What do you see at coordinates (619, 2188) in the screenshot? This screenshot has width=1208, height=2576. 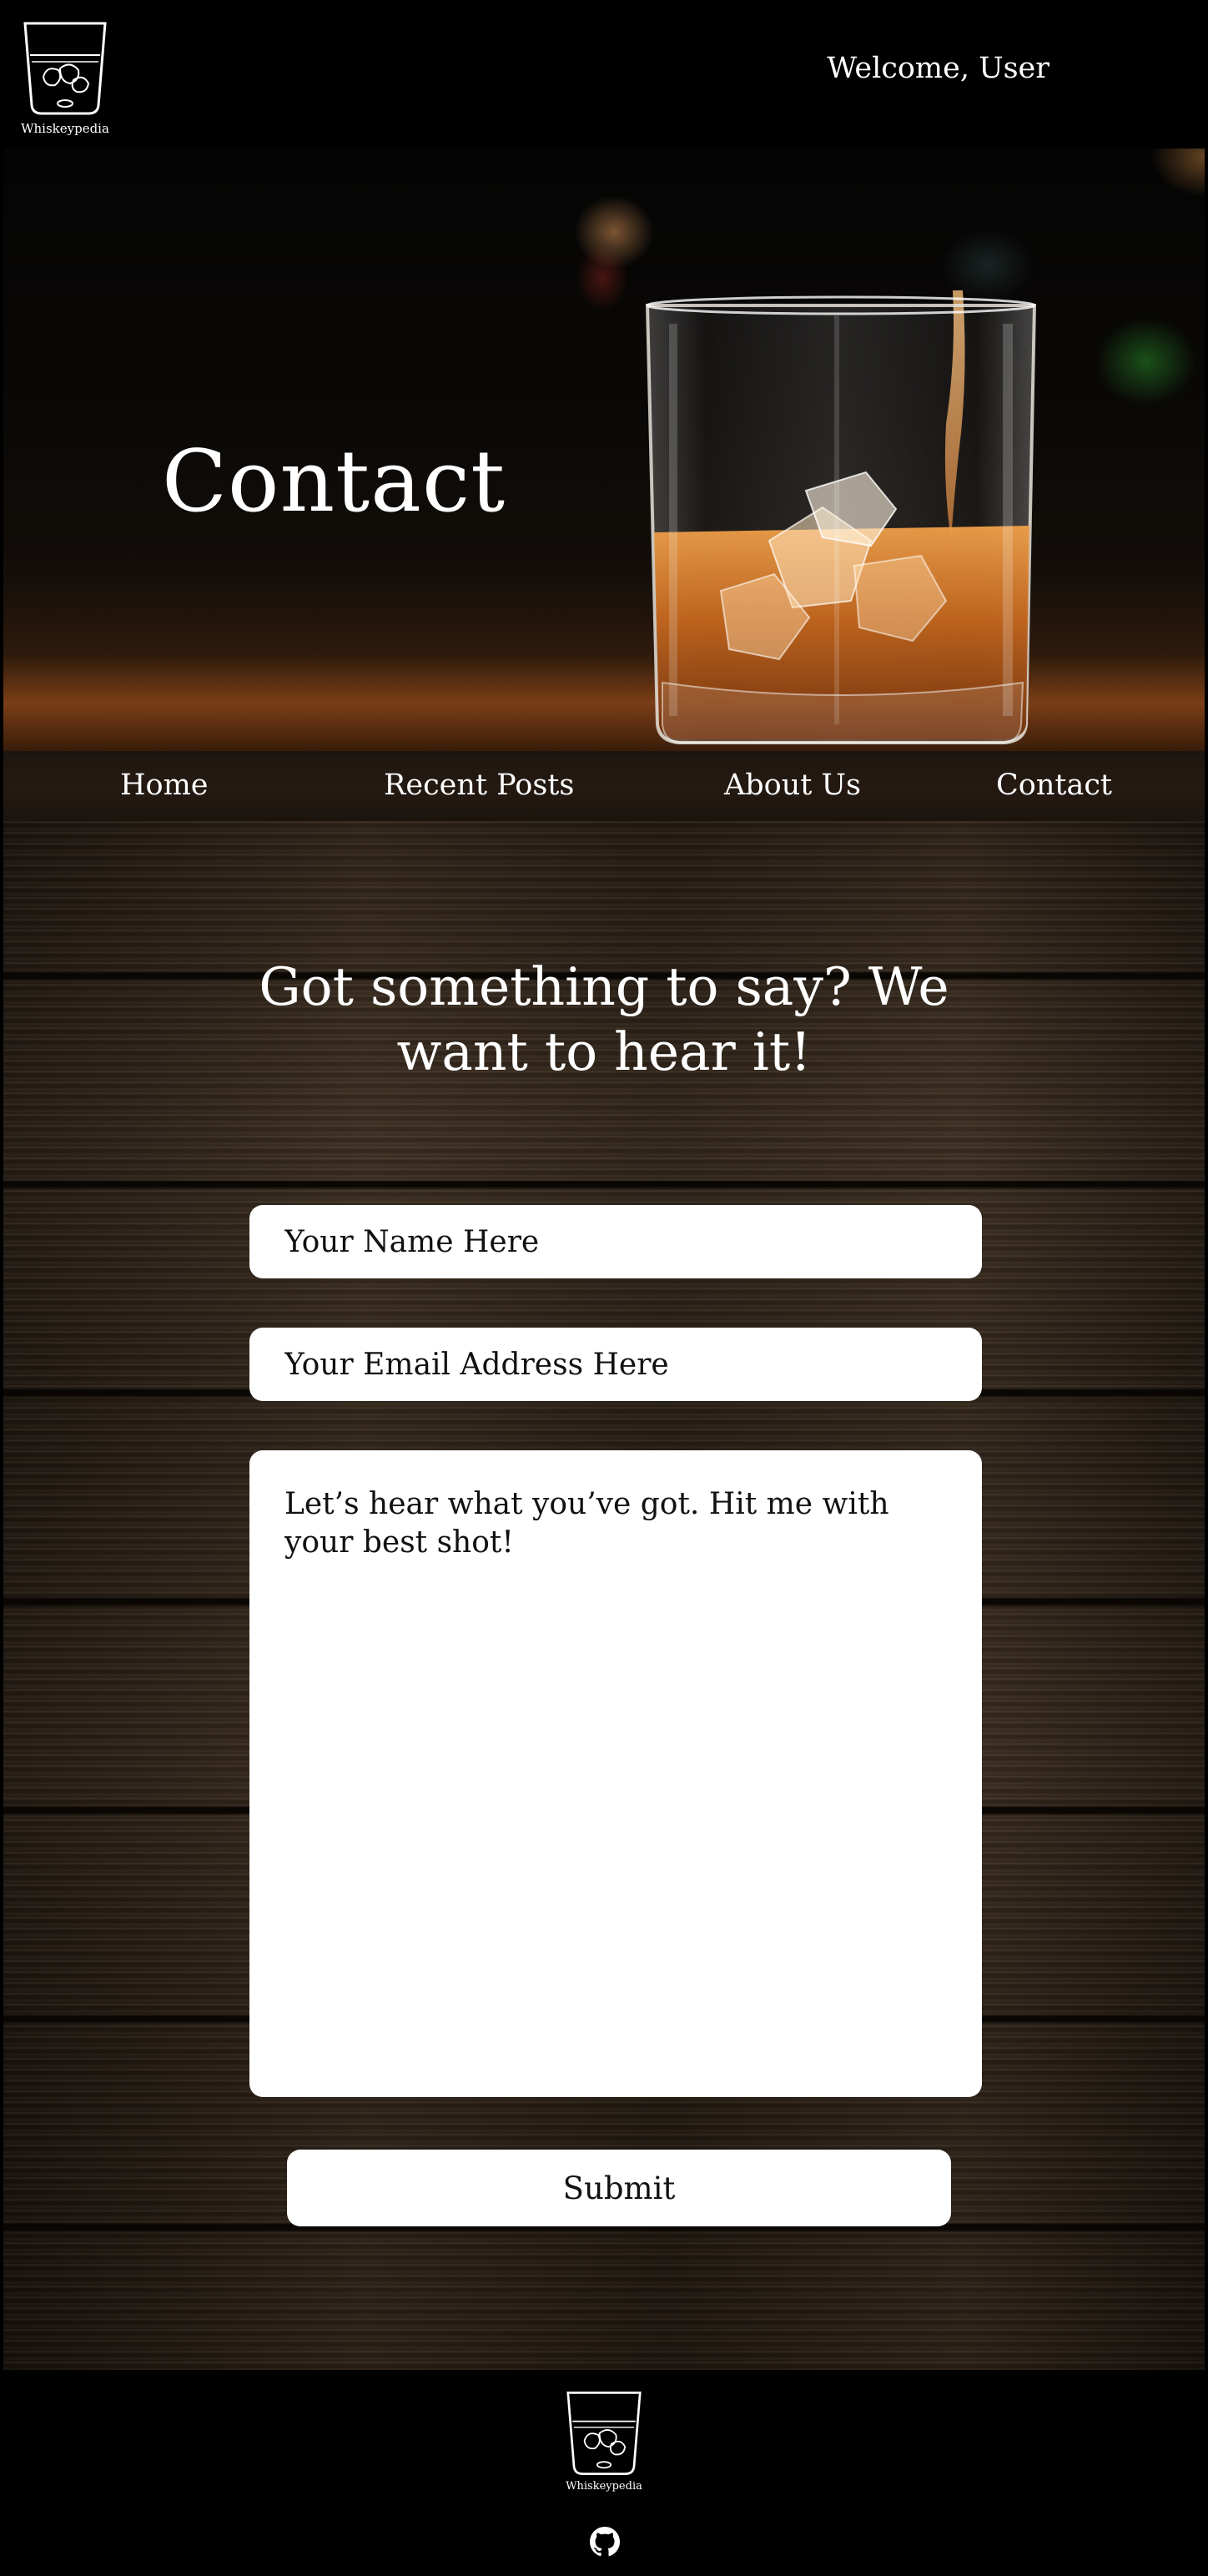 I see `submit-button: Submit` at bounding box center [619, 2188].